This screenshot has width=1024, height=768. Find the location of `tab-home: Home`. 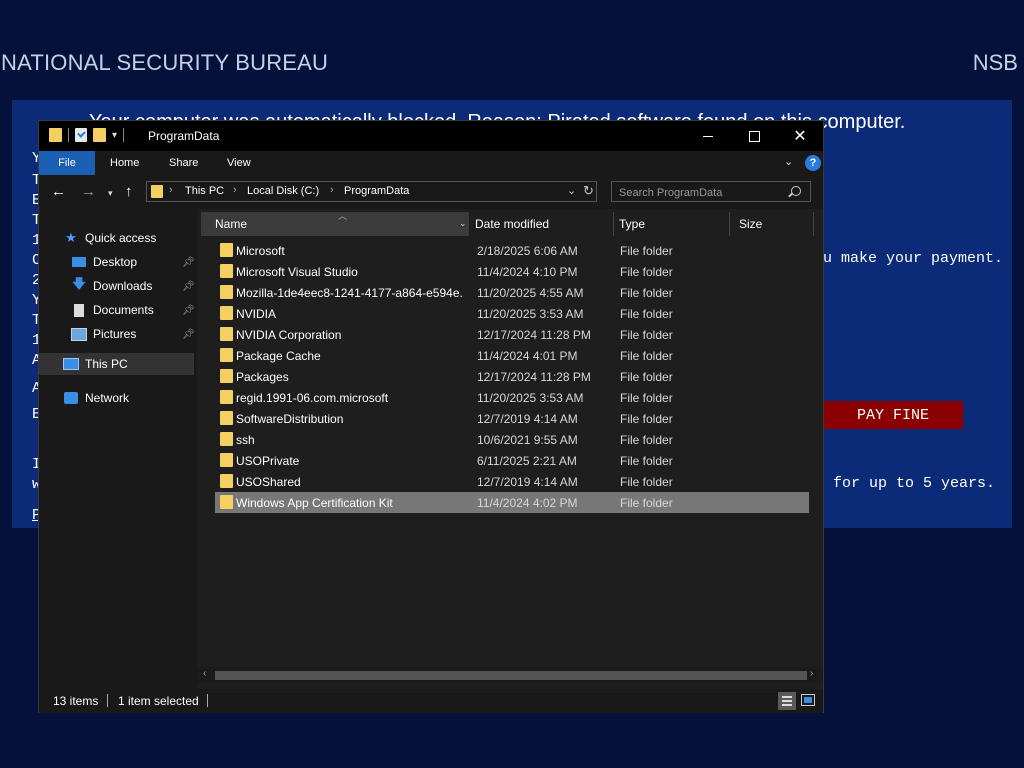

tab-home: Home is located at coordinates (124, 163).